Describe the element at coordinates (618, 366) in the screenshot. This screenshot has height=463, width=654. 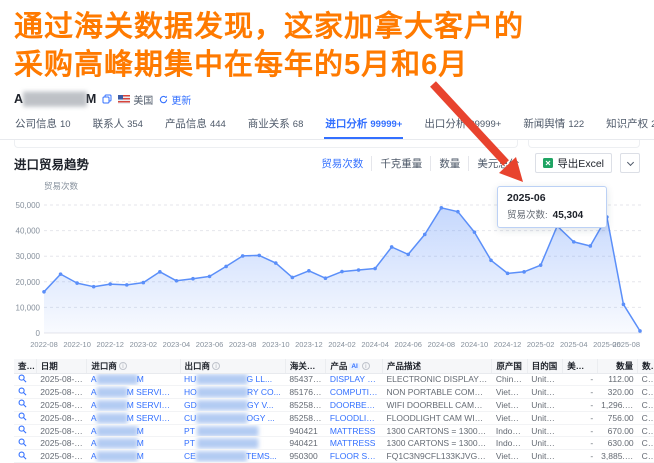
I see `col-header-数量: 数量` at that location.